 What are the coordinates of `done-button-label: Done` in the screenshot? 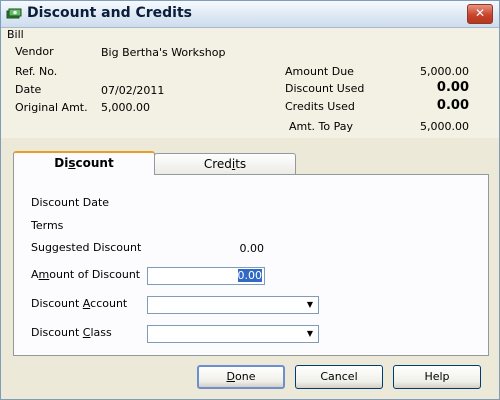 It's located at (241, 376).